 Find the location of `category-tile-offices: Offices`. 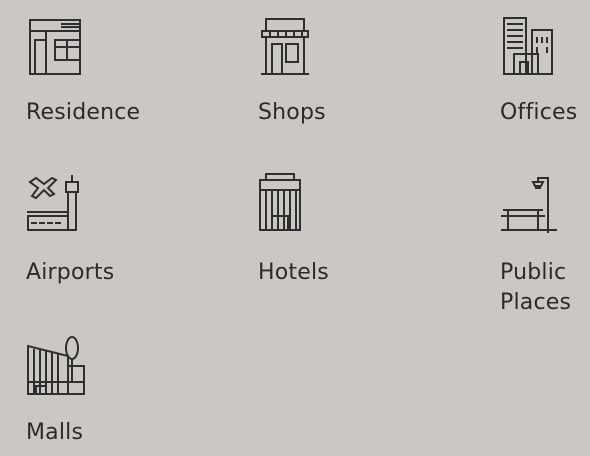

category-tile-offices: Offices is located at coordinates (545, 76).